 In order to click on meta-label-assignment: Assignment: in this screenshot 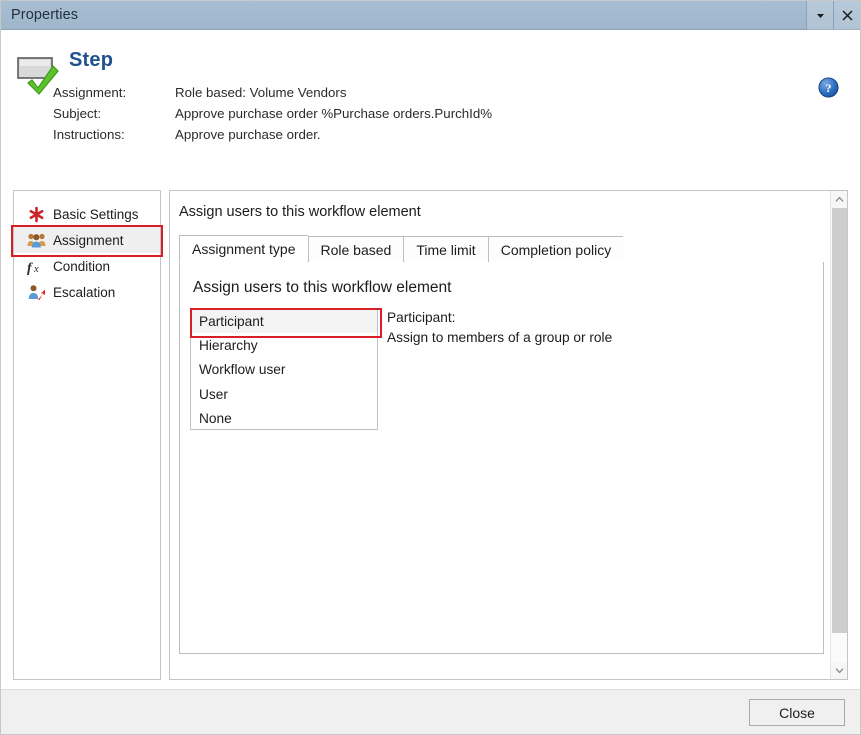, I will do `click(90, 92)`.